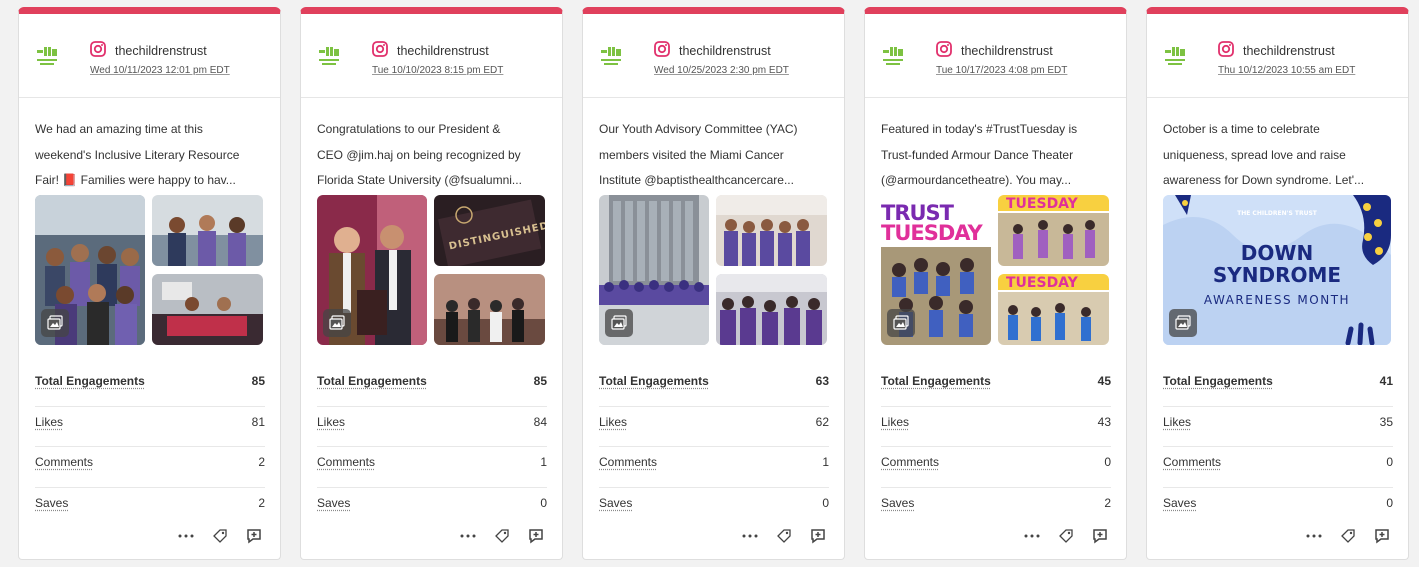  What do you see at coordinates (437, 70) in the screenshot?
I see `post-date-link: Tue 10/10/2023 8:15 pm EDT` at bounding box center [437, 70].